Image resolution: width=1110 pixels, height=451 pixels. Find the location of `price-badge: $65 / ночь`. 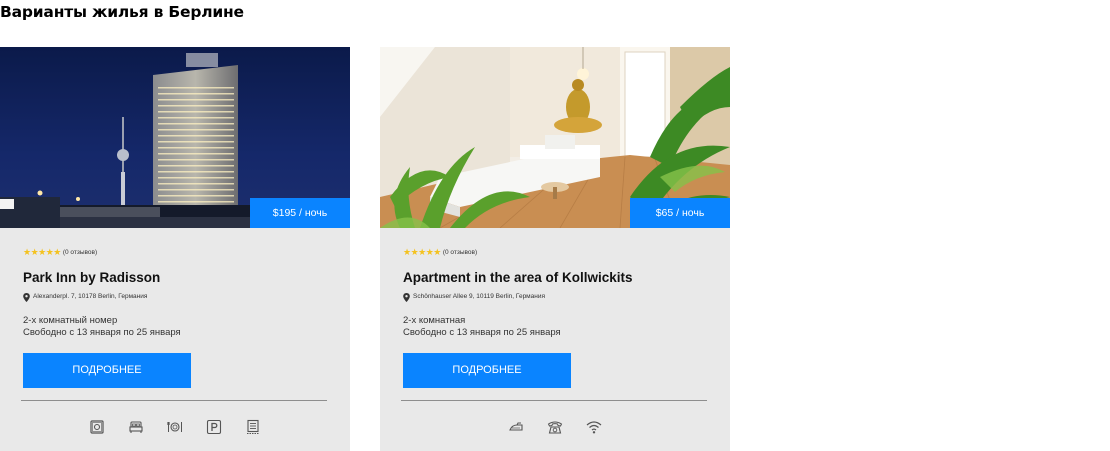

price-badge: $65 / ночь is located at coordinates (680, 213).